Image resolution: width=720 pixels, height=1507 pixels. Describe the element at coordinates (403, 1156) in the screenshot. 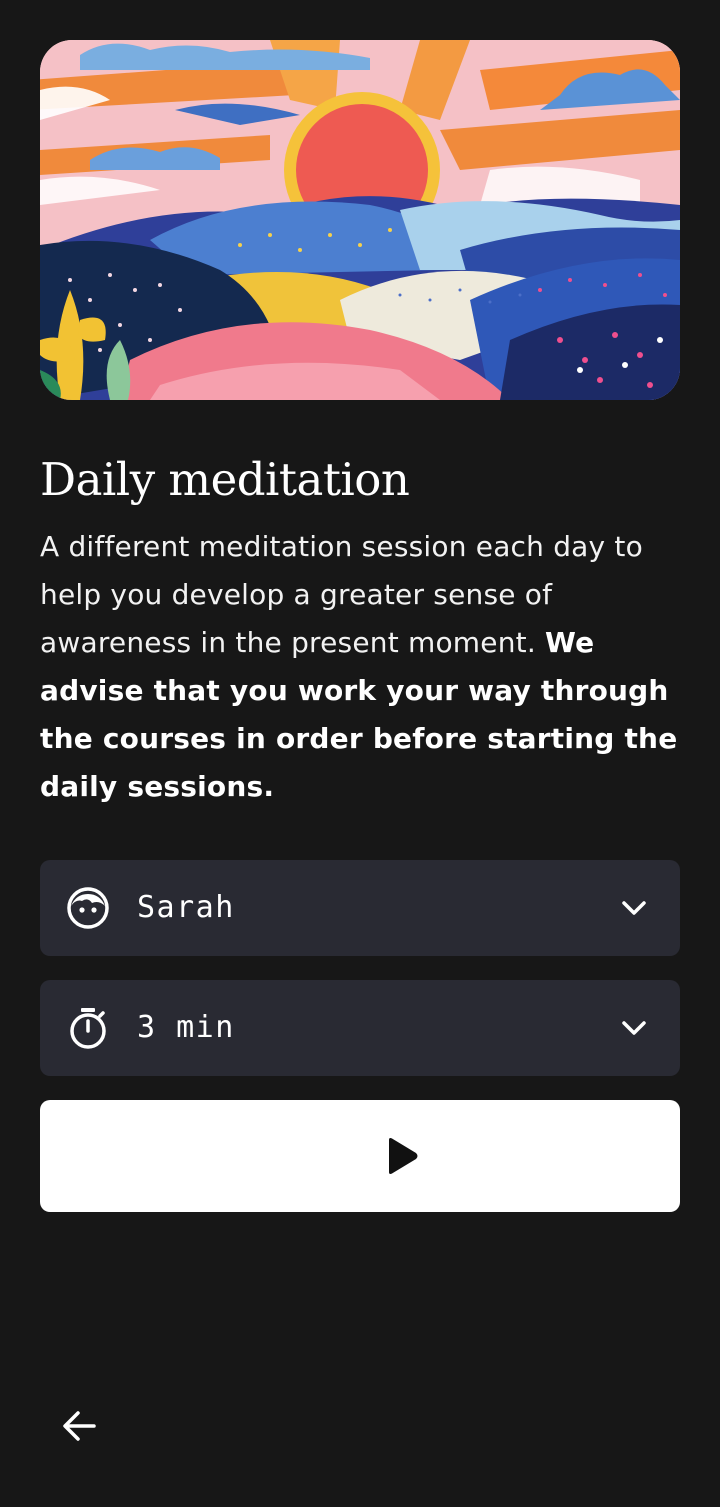

I see `play-icon` at that location.